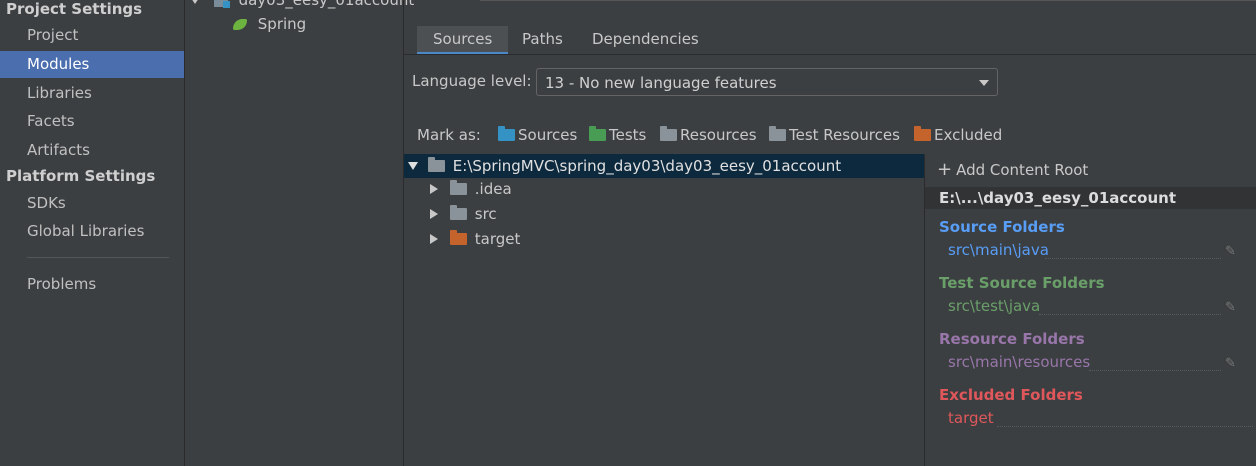 The image size is (1256, 466). I want to click on tests-folder-icon, so click(597, 133).